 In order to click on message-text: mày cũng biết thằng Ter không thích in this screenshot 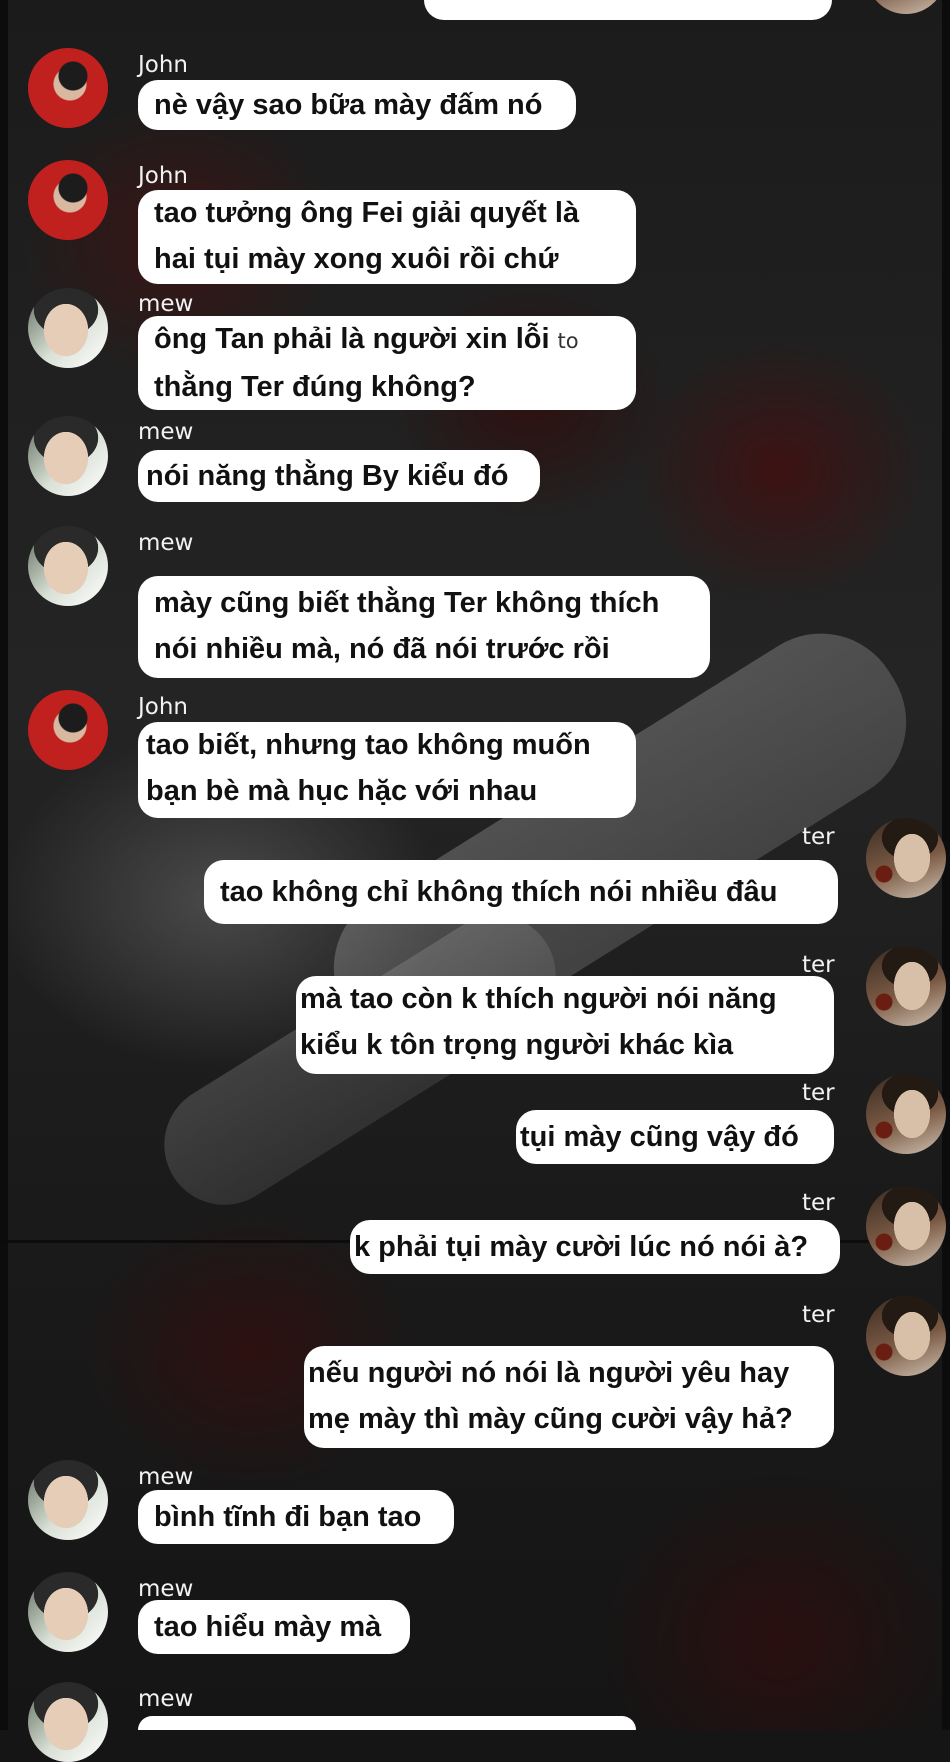, I will do `click(407, 603)`.